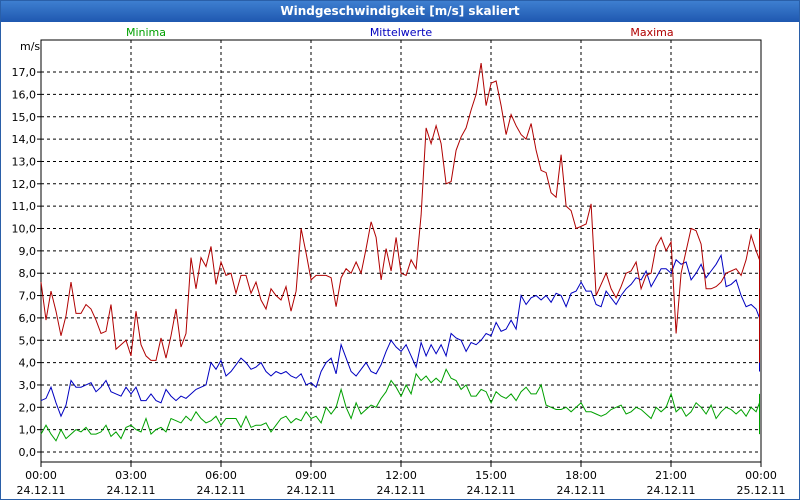  Describe the element at coordinates (28, 452) in the screenshot. I see `y-tick-label: 0,0` at that location.